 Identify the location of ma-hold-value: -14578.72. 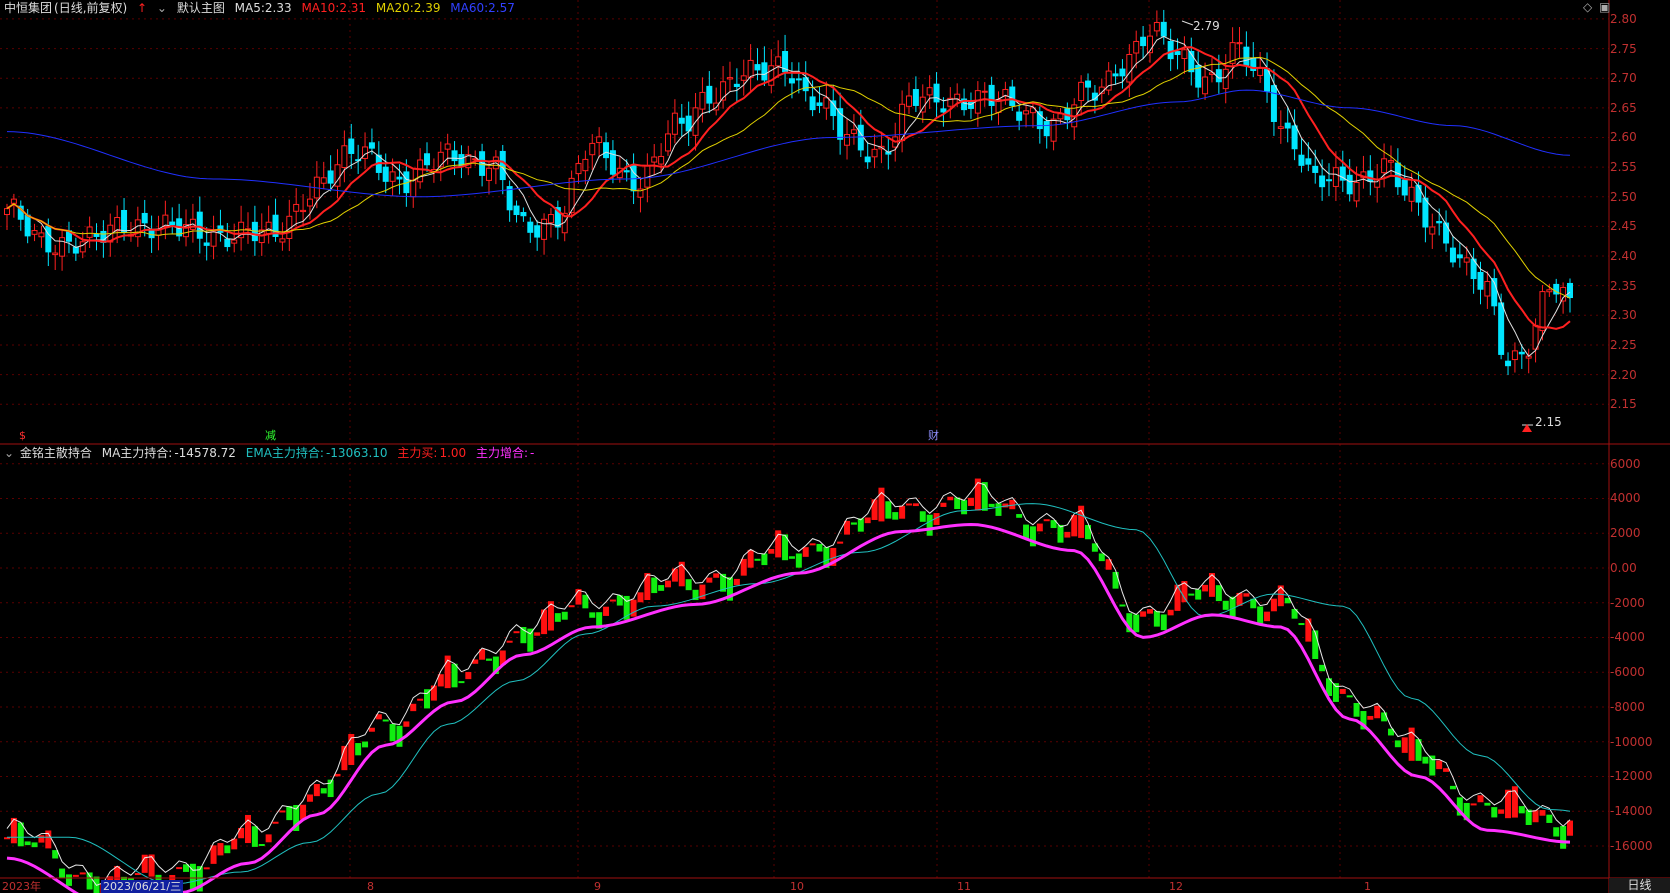
(205, 453).